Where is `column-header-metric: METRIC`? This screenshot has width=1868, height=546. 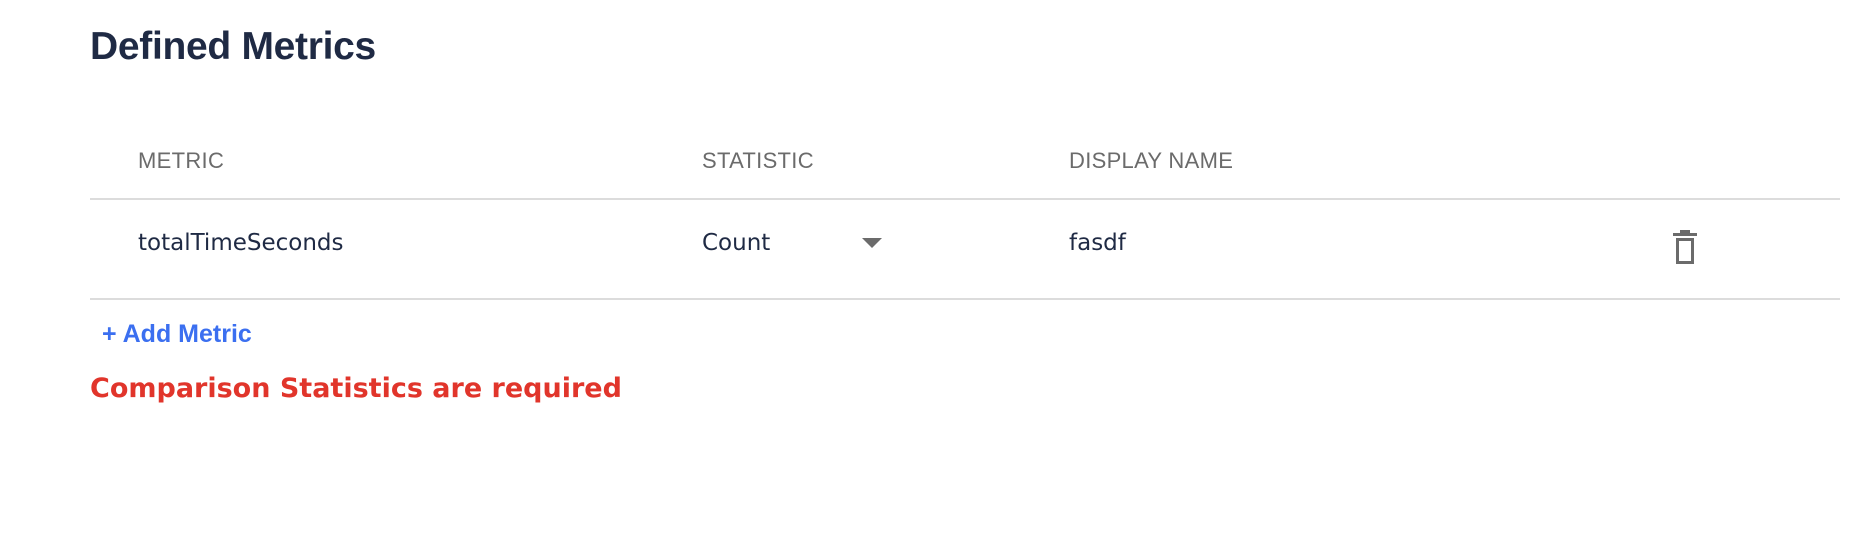 column-header-metric: METRIC is located at coordinates (181, 160).